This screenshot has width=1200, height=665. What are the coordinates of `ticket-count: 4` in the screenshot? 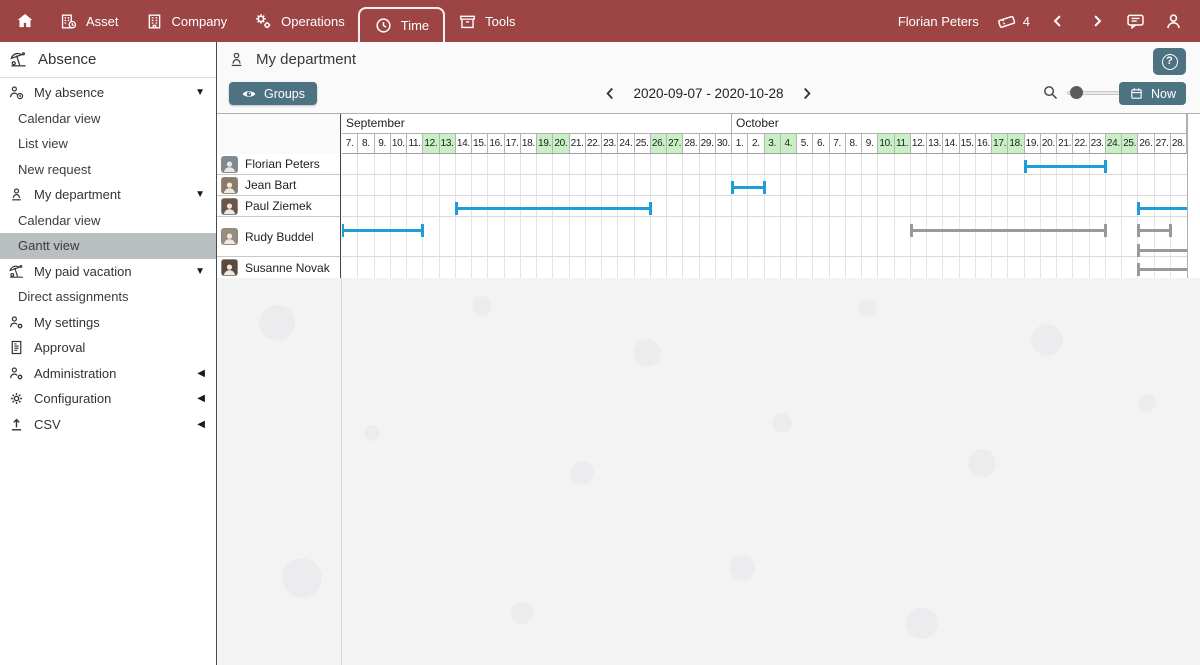 It's located at (1026, 21).